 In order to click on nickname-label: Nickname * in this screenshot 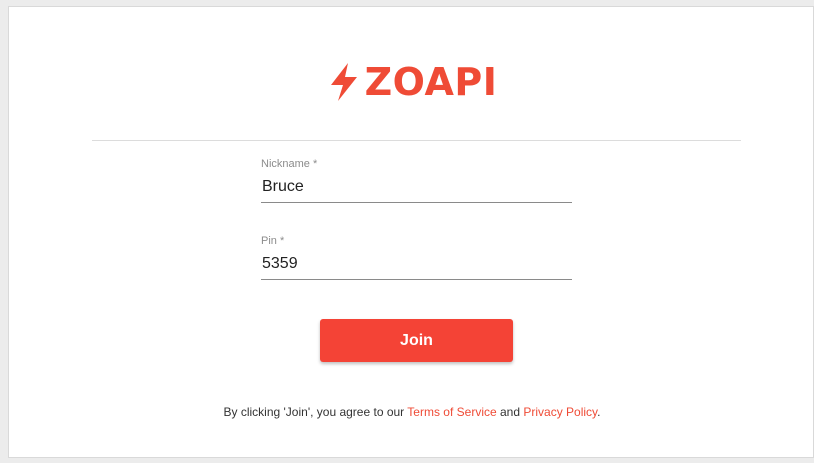, I will do `click(289, 164)`.